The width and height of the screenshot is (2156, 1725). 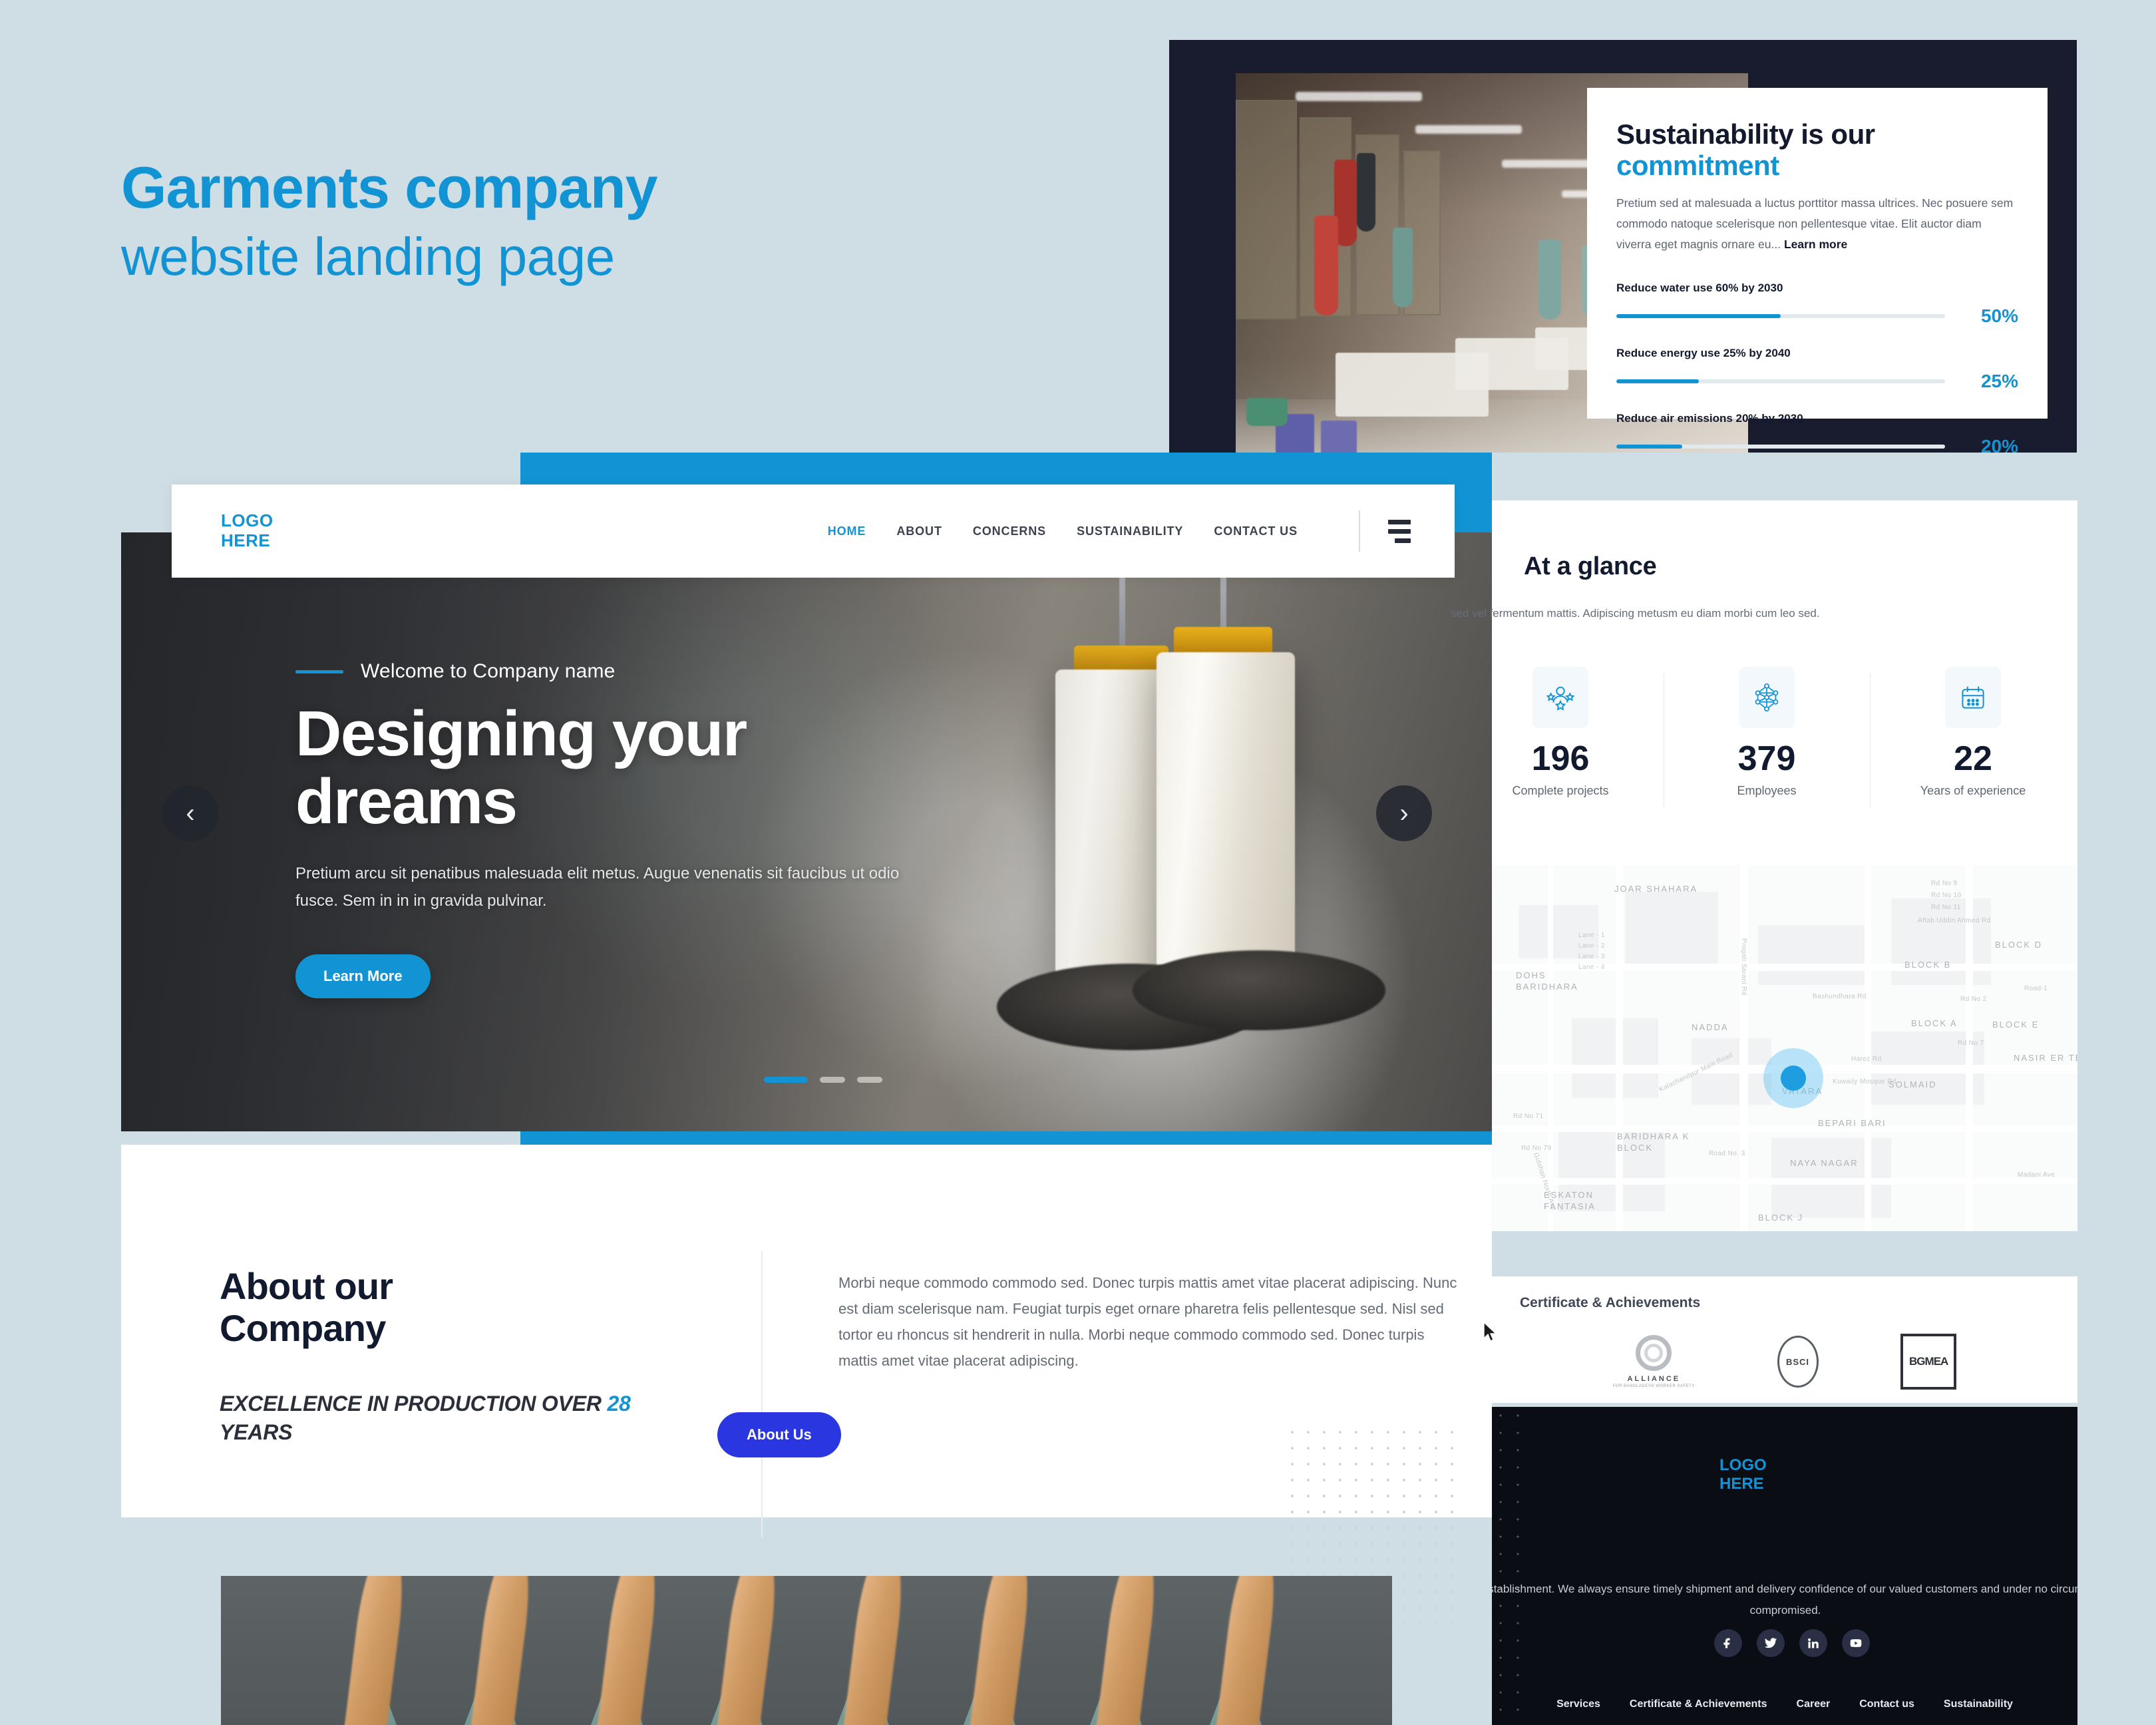 What do you see at coordinates (1999, 316) in the screenshot?
I see `goal-percent: 50%` at bounding box center [1999, 316].